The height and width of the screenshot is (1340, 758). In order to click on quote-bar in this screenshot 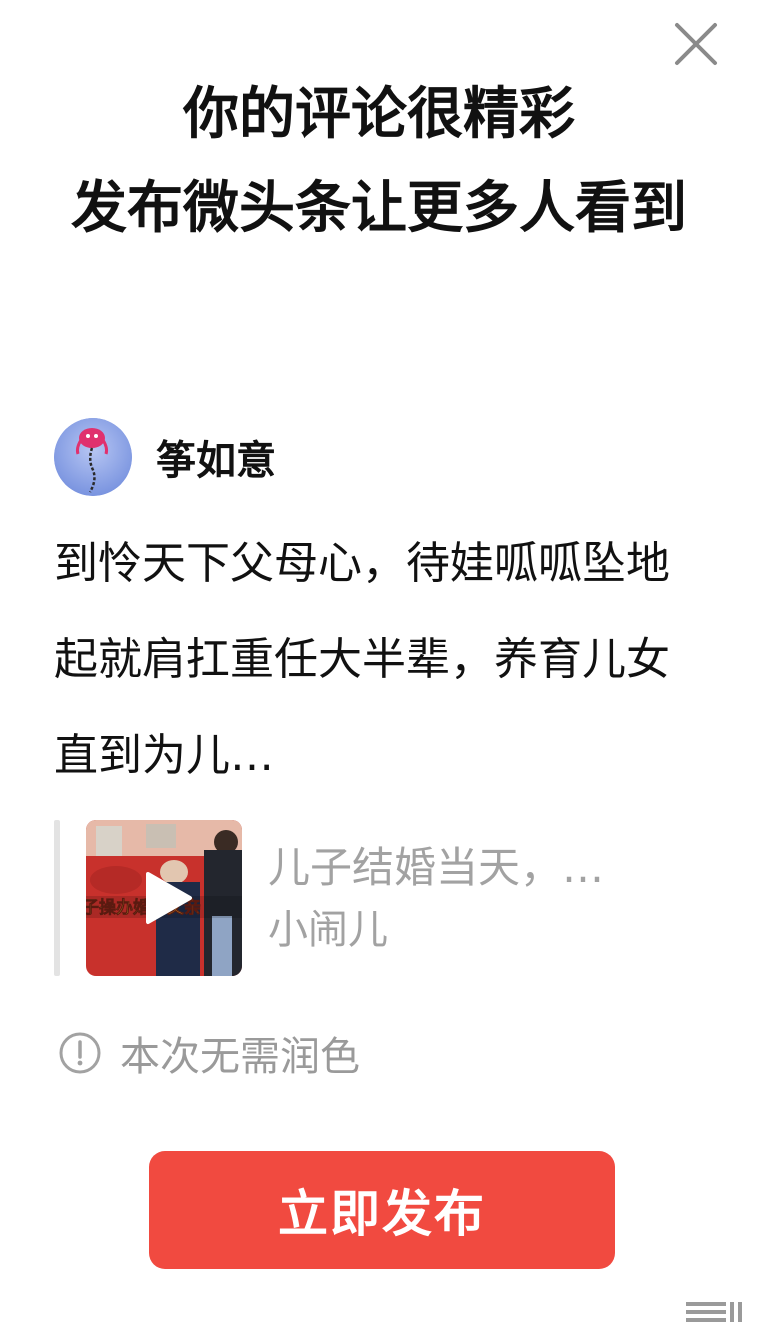, I will do `click(57, 898)`.